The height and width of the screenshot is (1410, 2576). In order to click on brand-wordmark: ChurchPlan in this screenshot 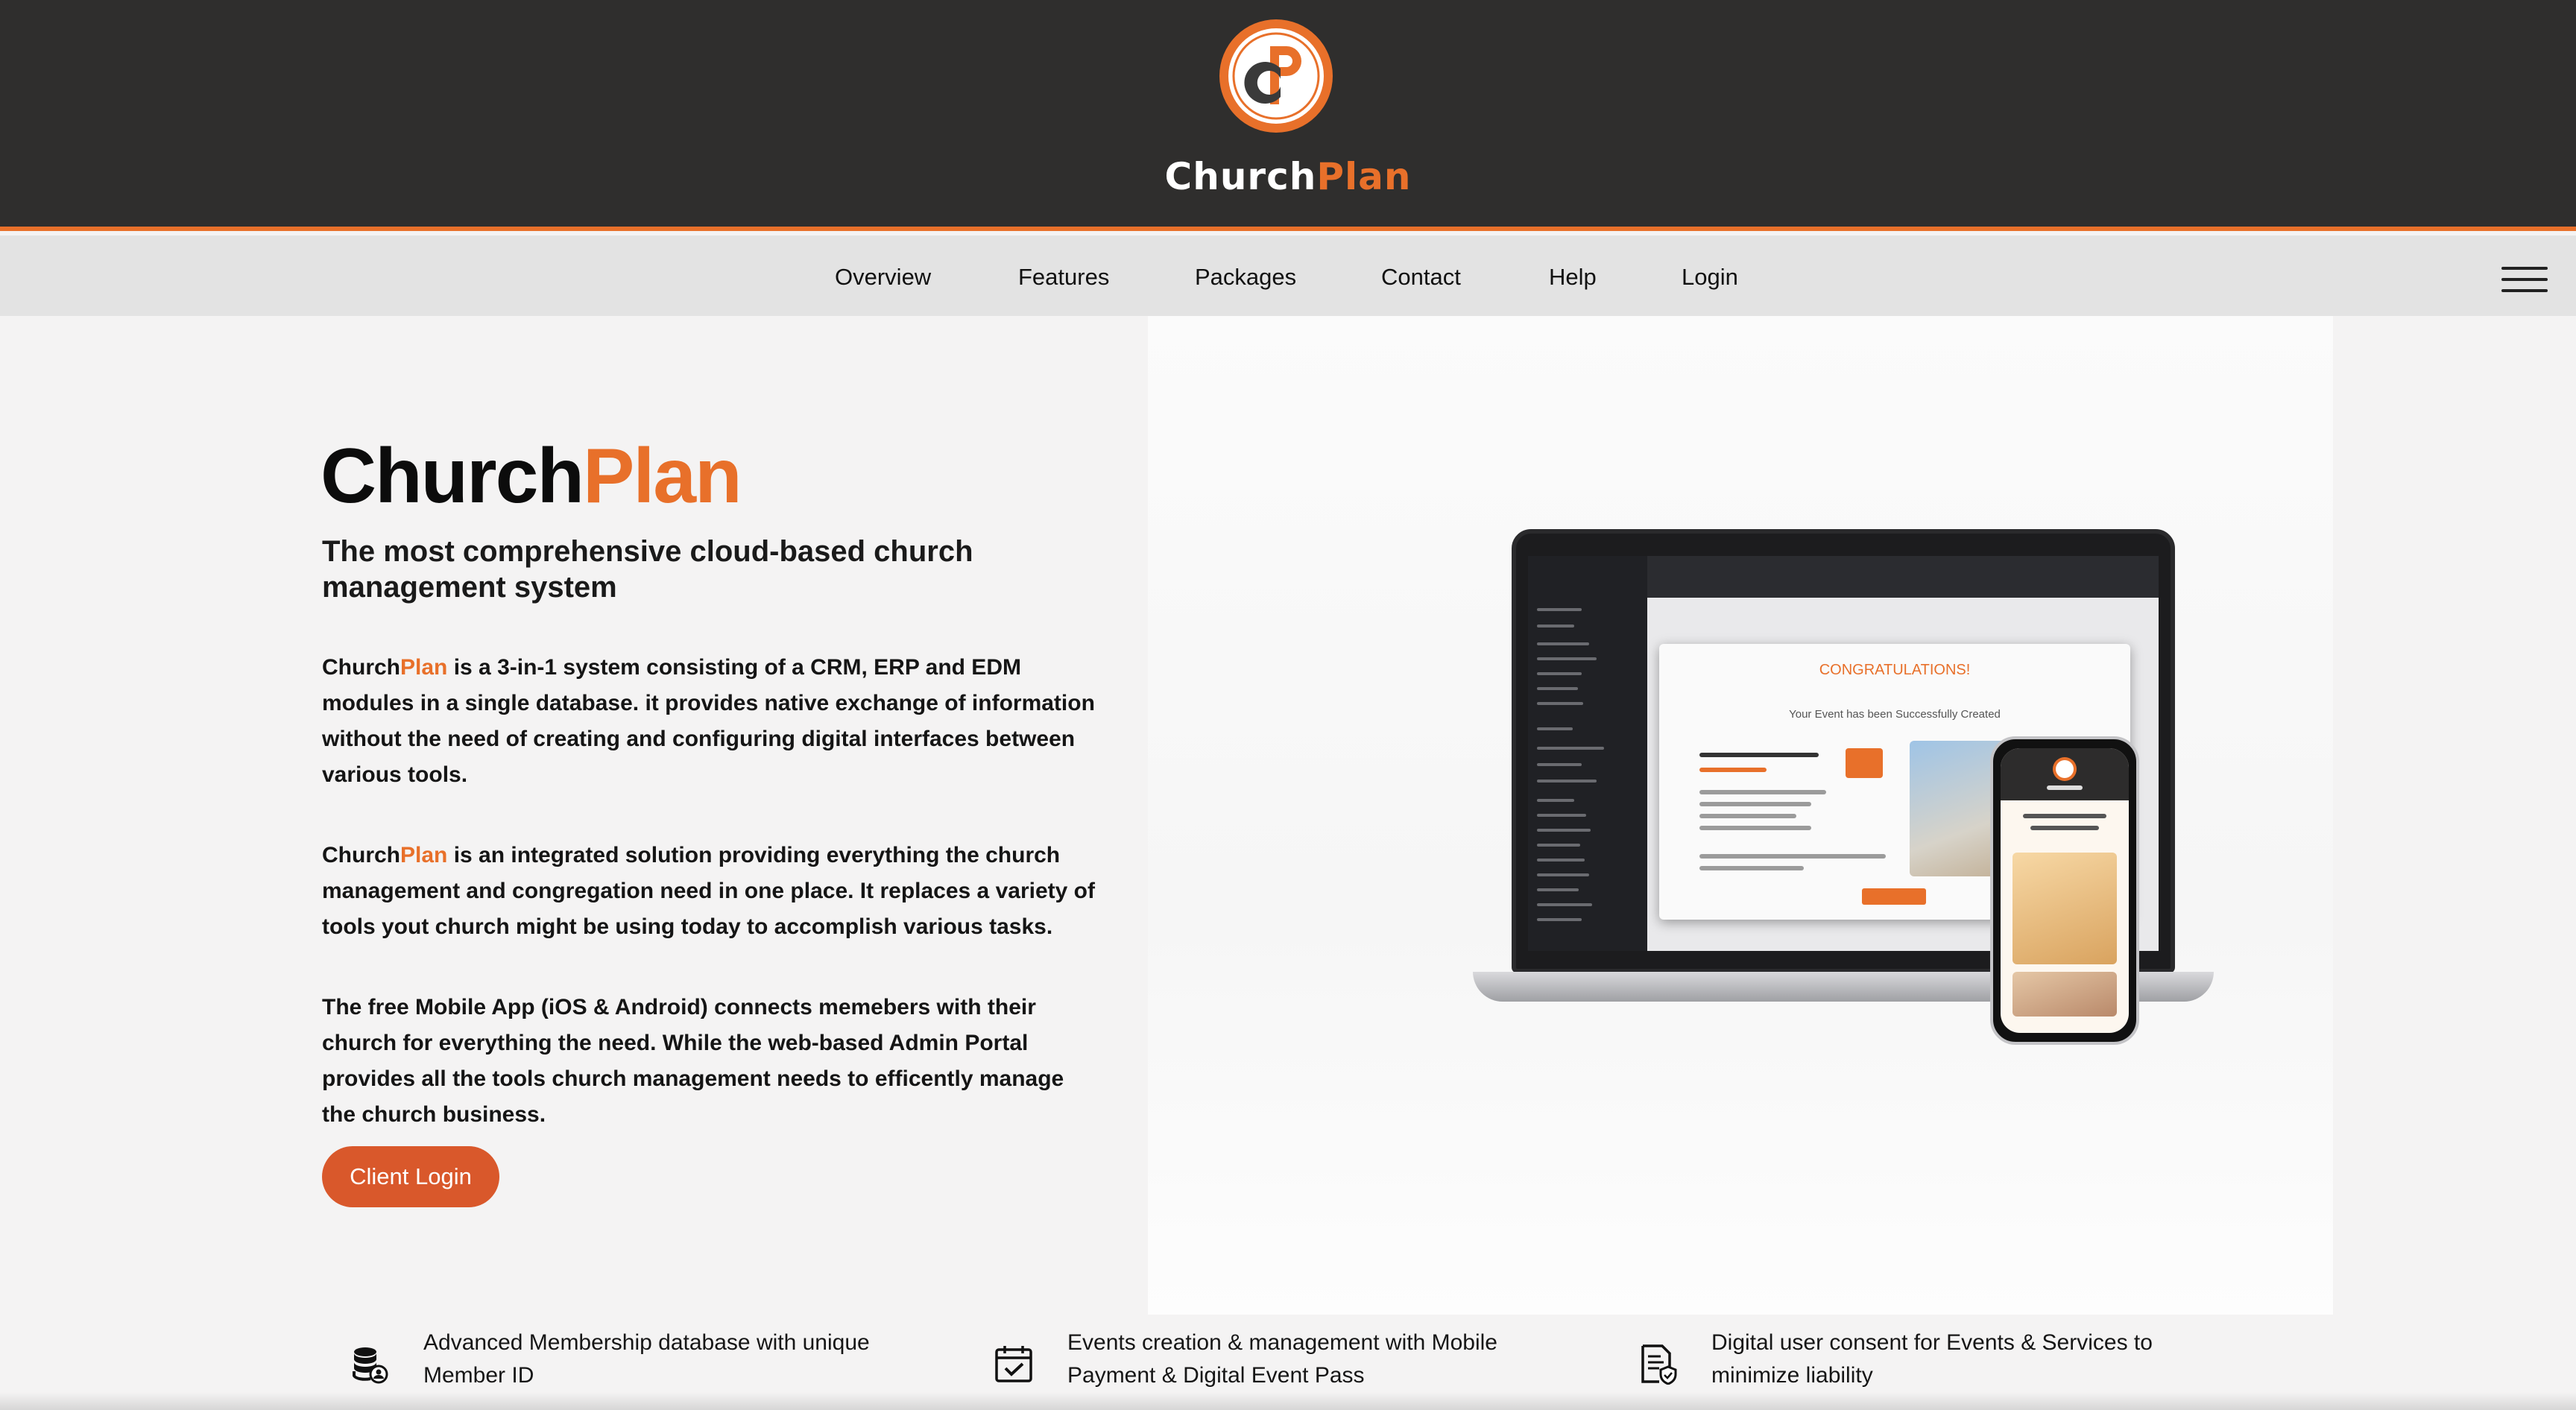, I will do `click(1288, 176)`.